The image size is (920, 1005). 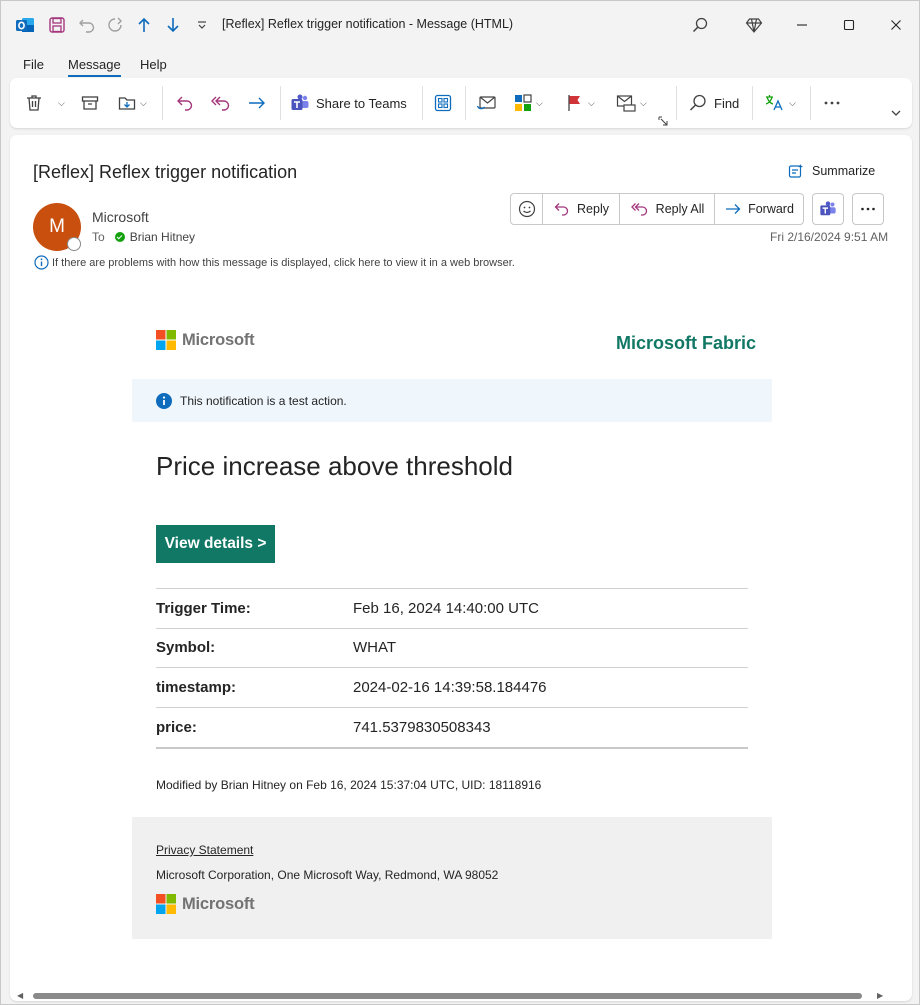 What do you see at coordinates (202, 25) in the screenshot?
I see `customize-toolbar-icon` at bounding box center [202, 25].